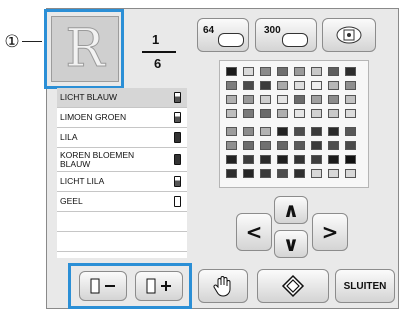 The width and height of the screenshot is (399, 309). I want to click on thread-name: LILA, so click(69, 137).